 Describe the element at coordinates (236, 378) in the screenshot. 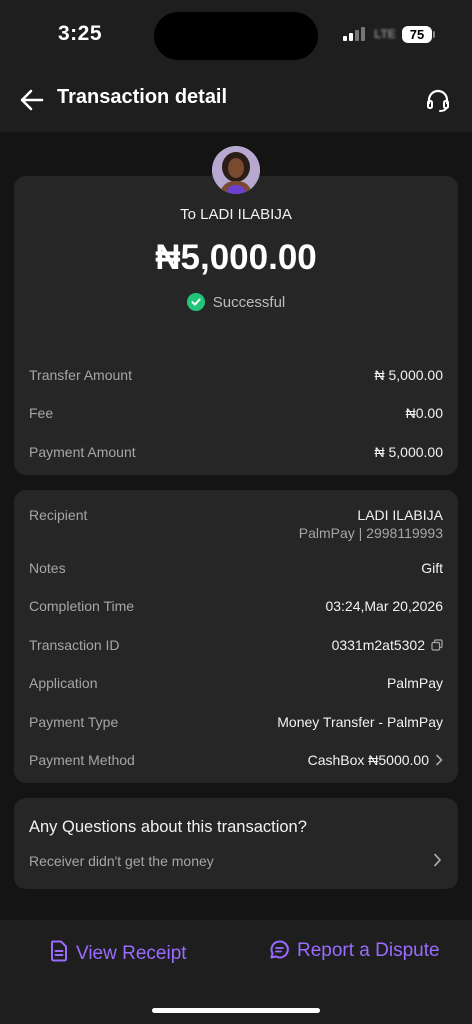

I see `transfer-amount-row: Transfer Amount ₦ 5,000.00` at that location.